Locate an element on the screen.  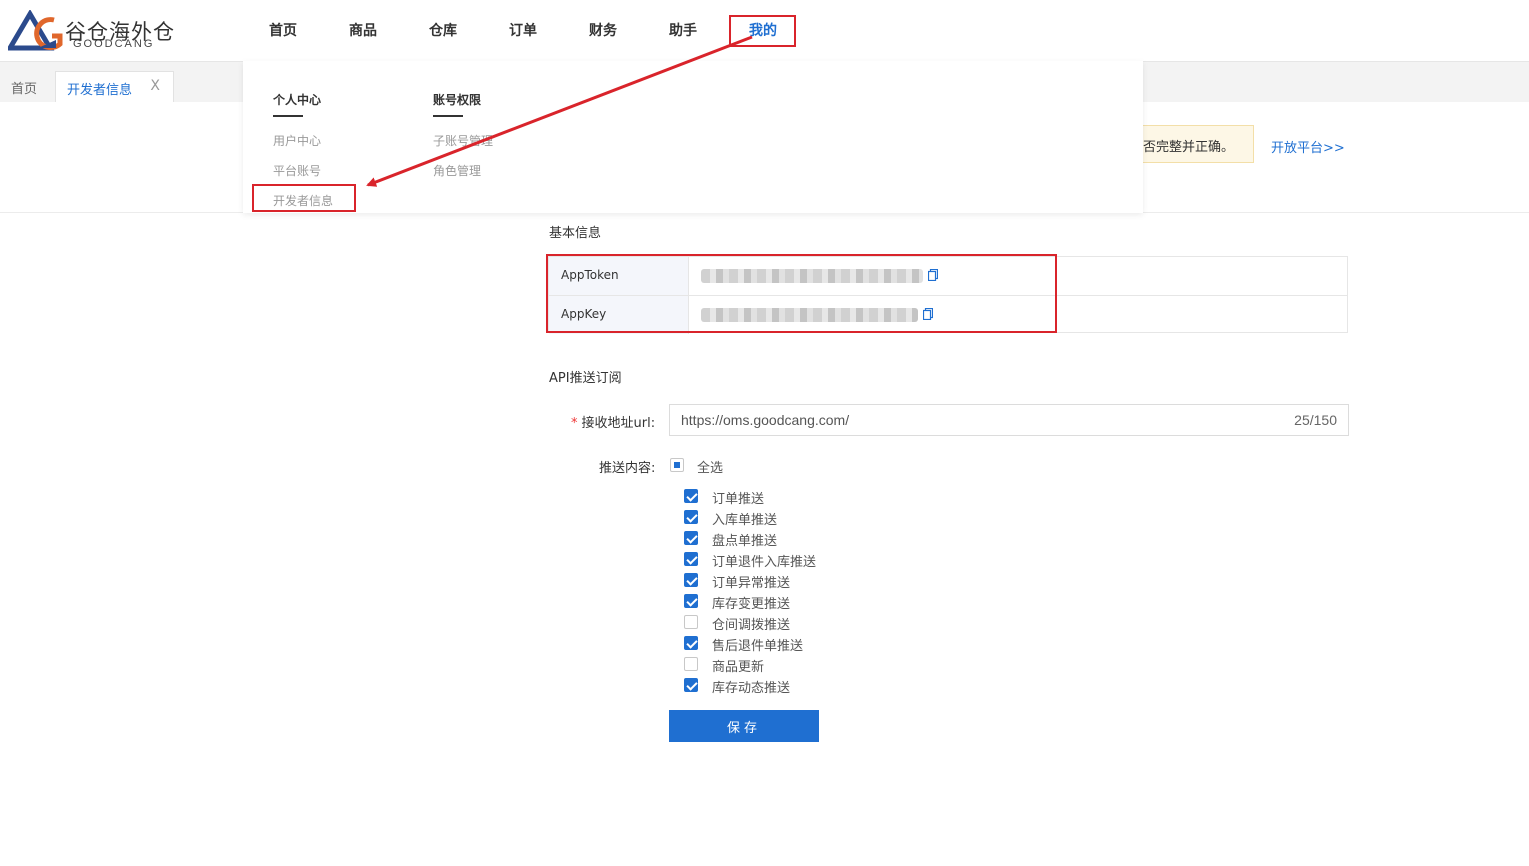
callback-url-input: https://oms.goodcang.com/ 25/150 is located at coordinates (1009, 420).